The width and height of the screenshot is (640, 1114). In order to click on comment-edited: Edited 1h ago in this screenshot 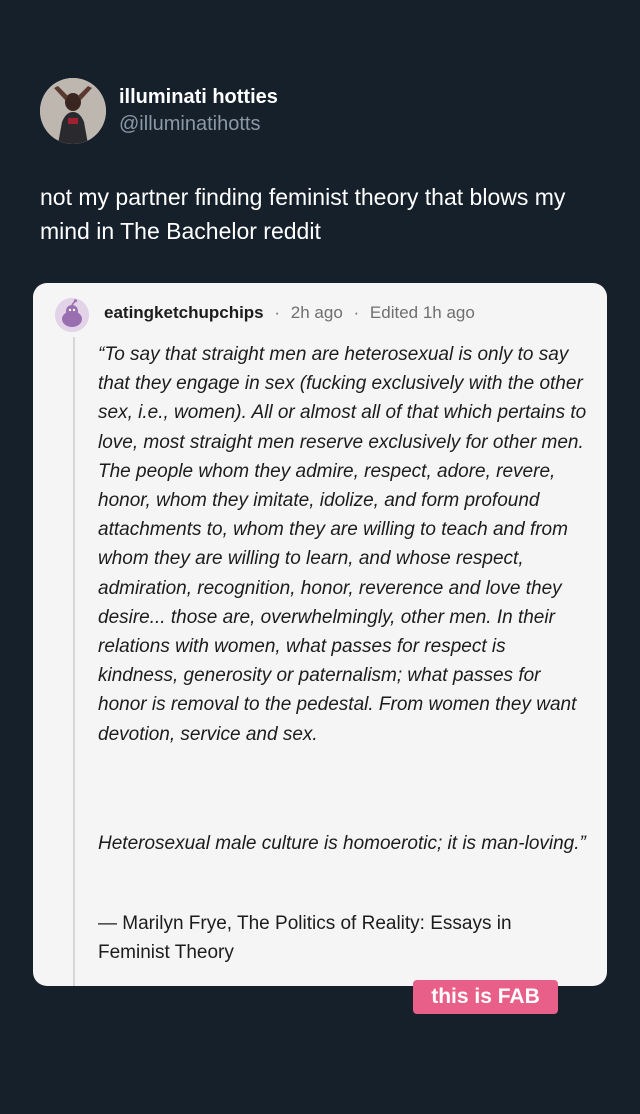, I will do `click(422, 312)`.